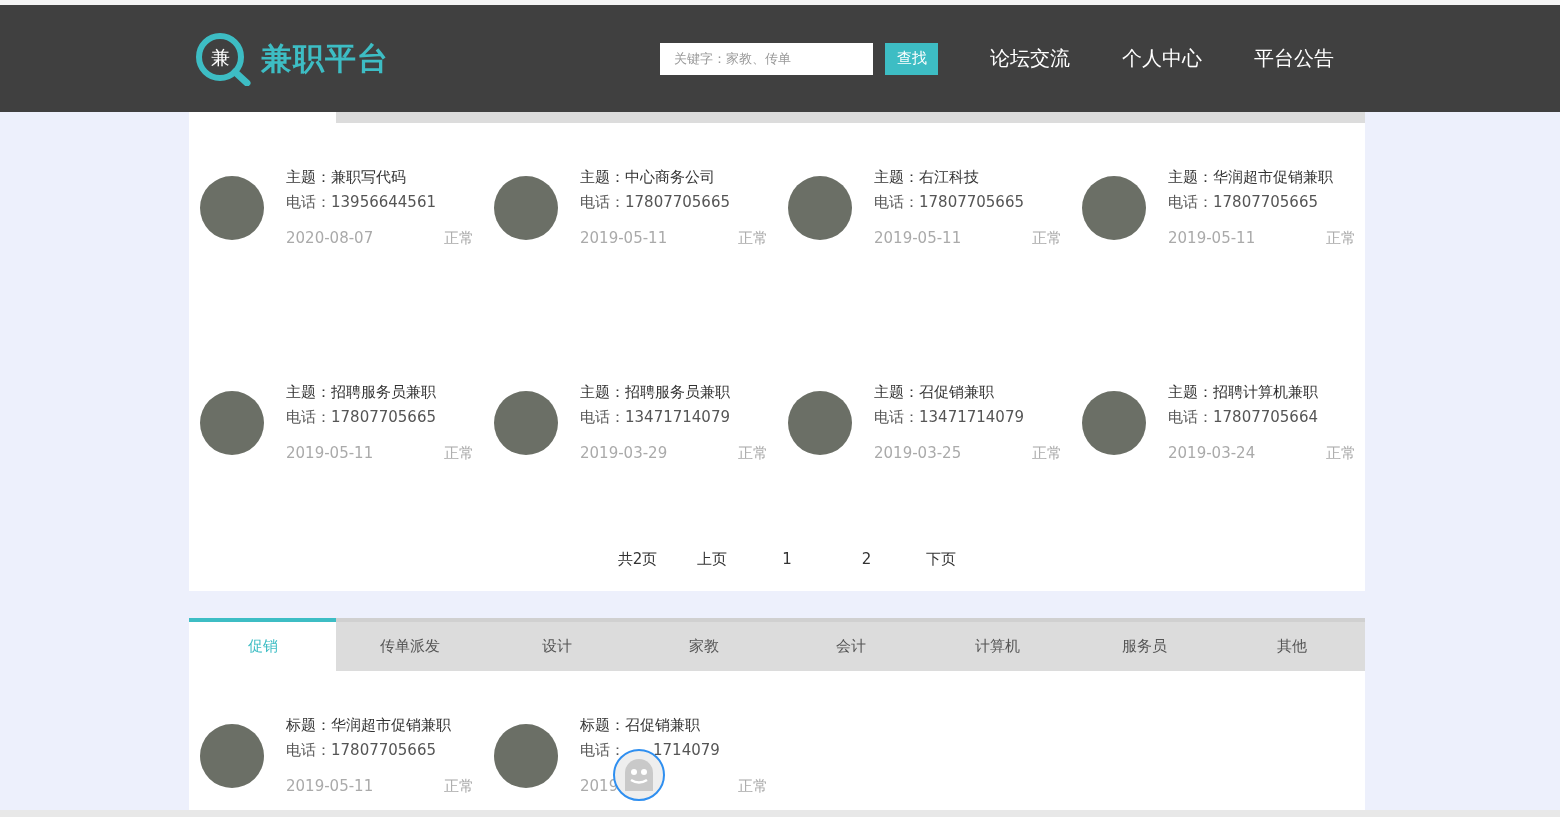 This screenshot has width=1560, height=817. I want to click on nav-link: 论坛交流, so click(1030, 58).